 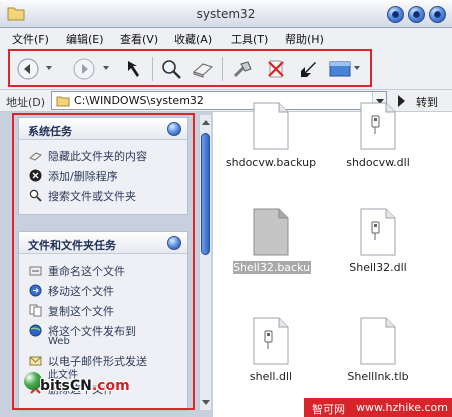 I want to click on menu-view: 查看(V), so click(x=139, y=39).